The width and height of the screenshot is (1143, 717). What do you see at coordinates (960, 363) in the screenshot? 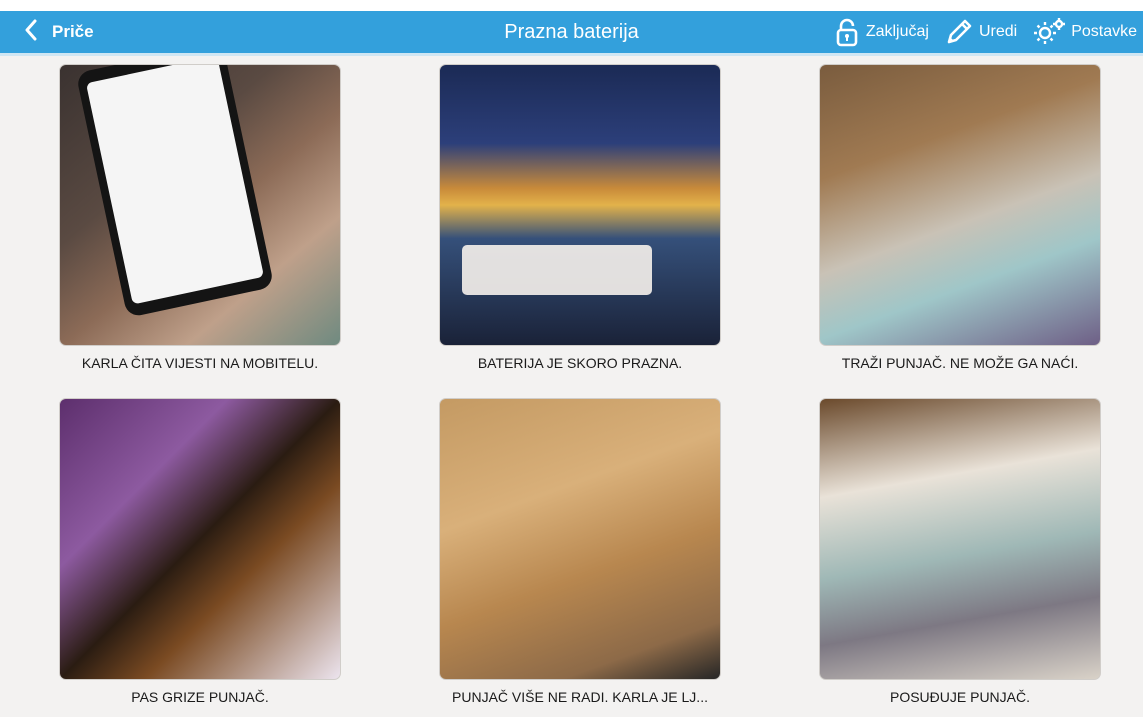
I see `story-caption: TRAŽI PUNJAČ. NE MOŽE GA NAĆI.` at bounding box center [960, 363].